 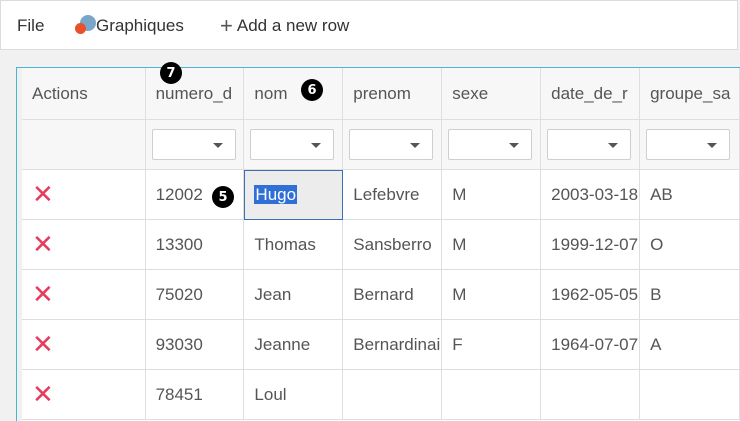 What do you see at coordinates (226, 25) in the screenshot?
I see `plus-icon: +` at bounding box center [226, 25].